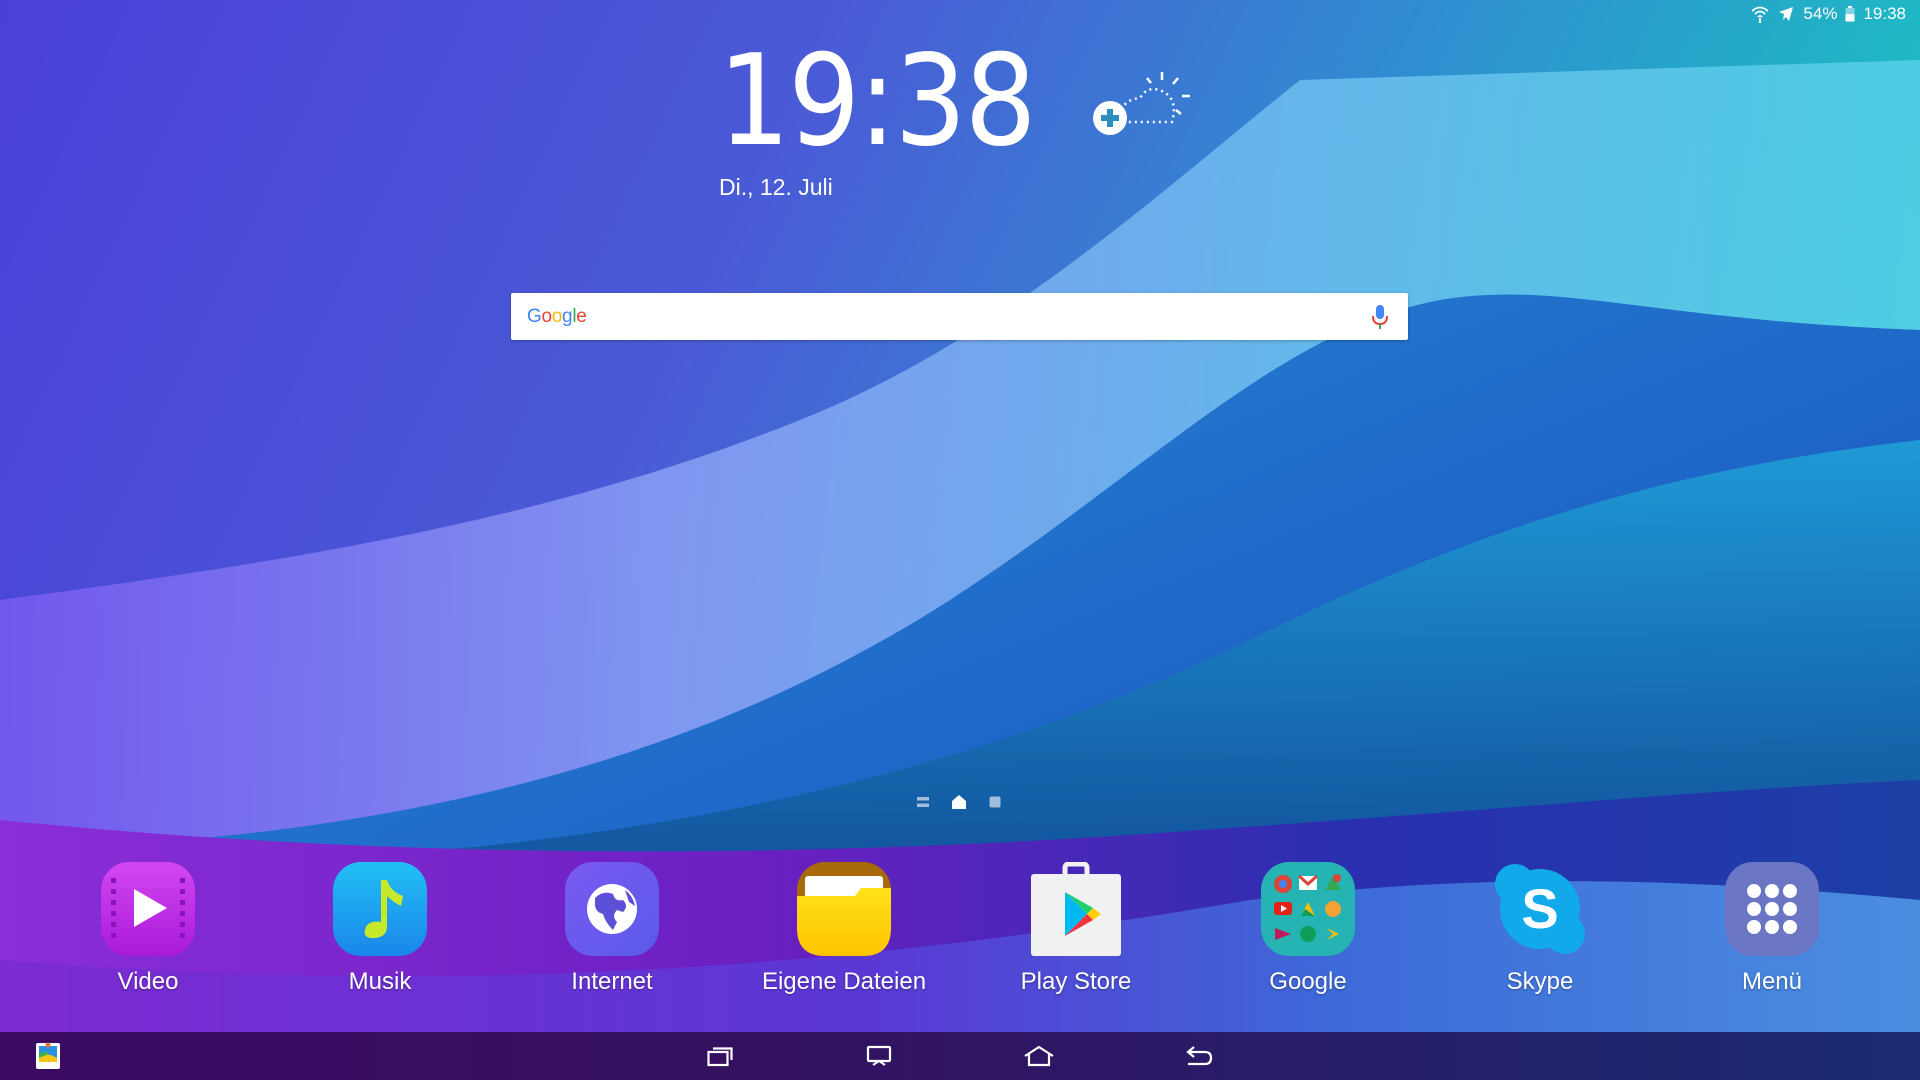  I want to click on google-logo-letter: e, so click(581, 316).